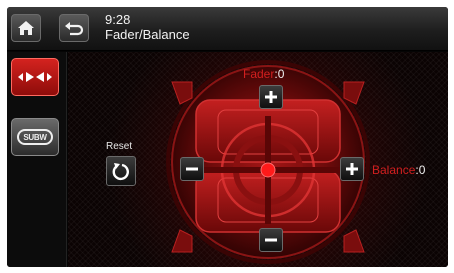  I want to click on back-arrow-icon, so click(74, 29).